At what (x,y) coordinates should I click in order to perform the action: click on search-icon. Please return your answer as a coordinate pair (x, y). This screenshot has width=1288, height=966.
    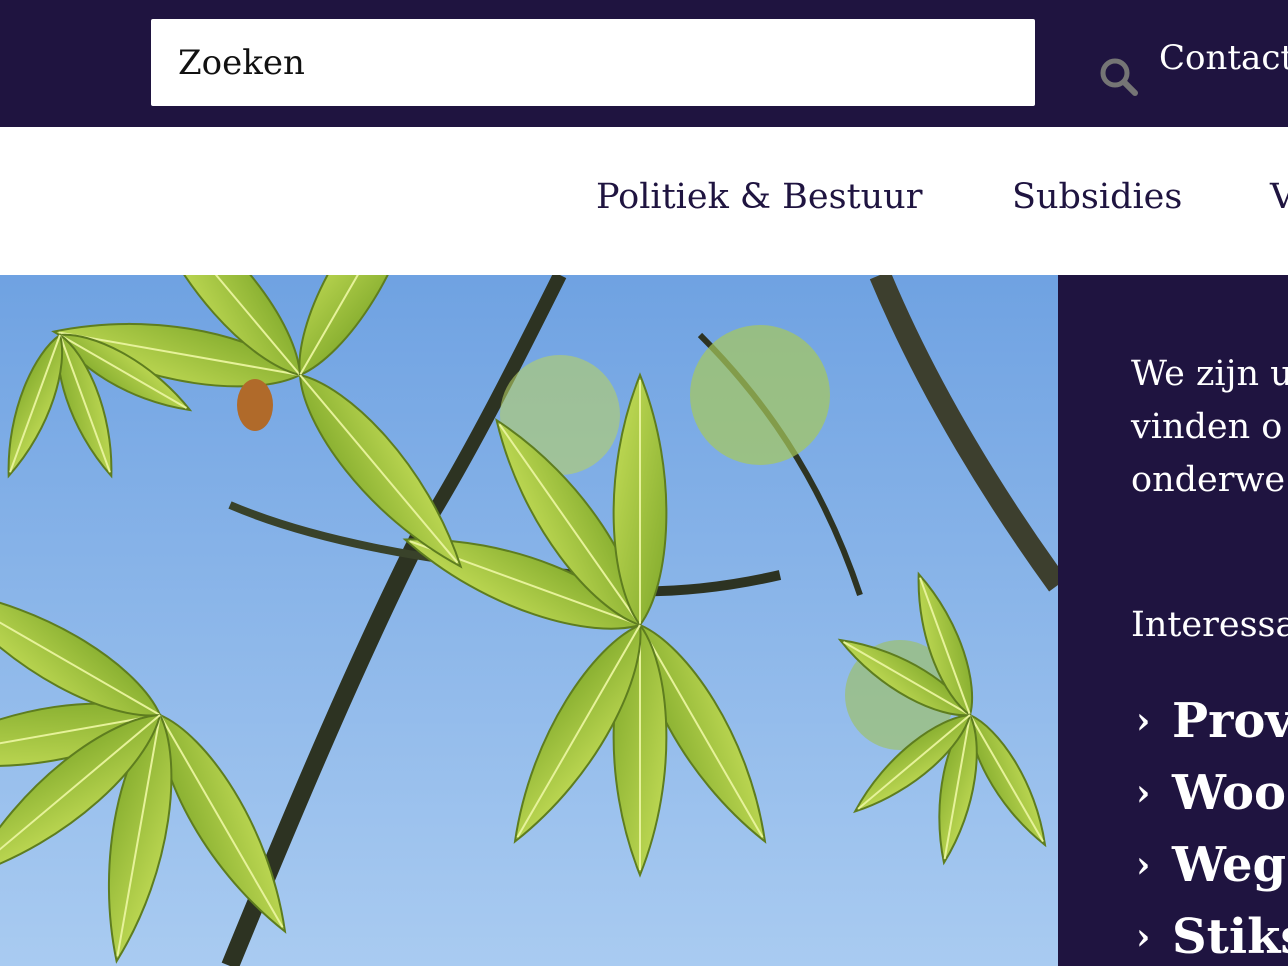
    Looking at the image, I should click on (1119, 79).